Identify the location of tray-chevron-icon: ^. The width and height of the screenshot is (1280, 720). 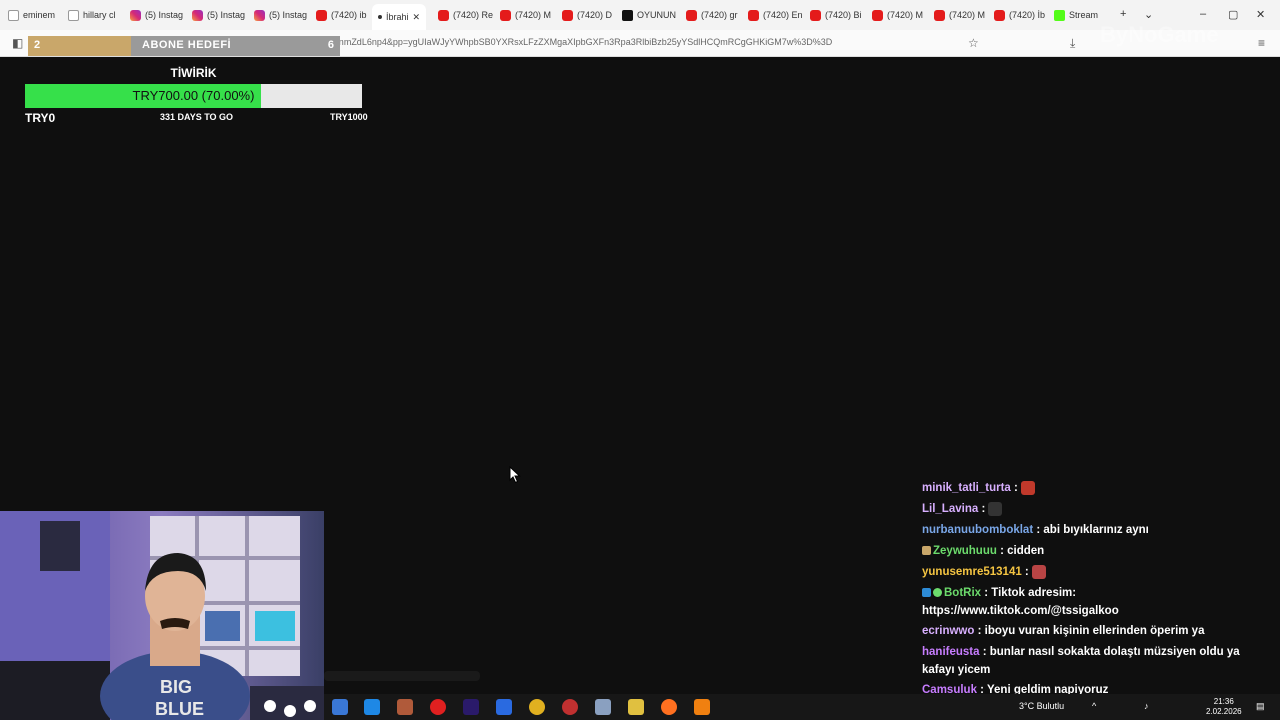
(1094, 706).